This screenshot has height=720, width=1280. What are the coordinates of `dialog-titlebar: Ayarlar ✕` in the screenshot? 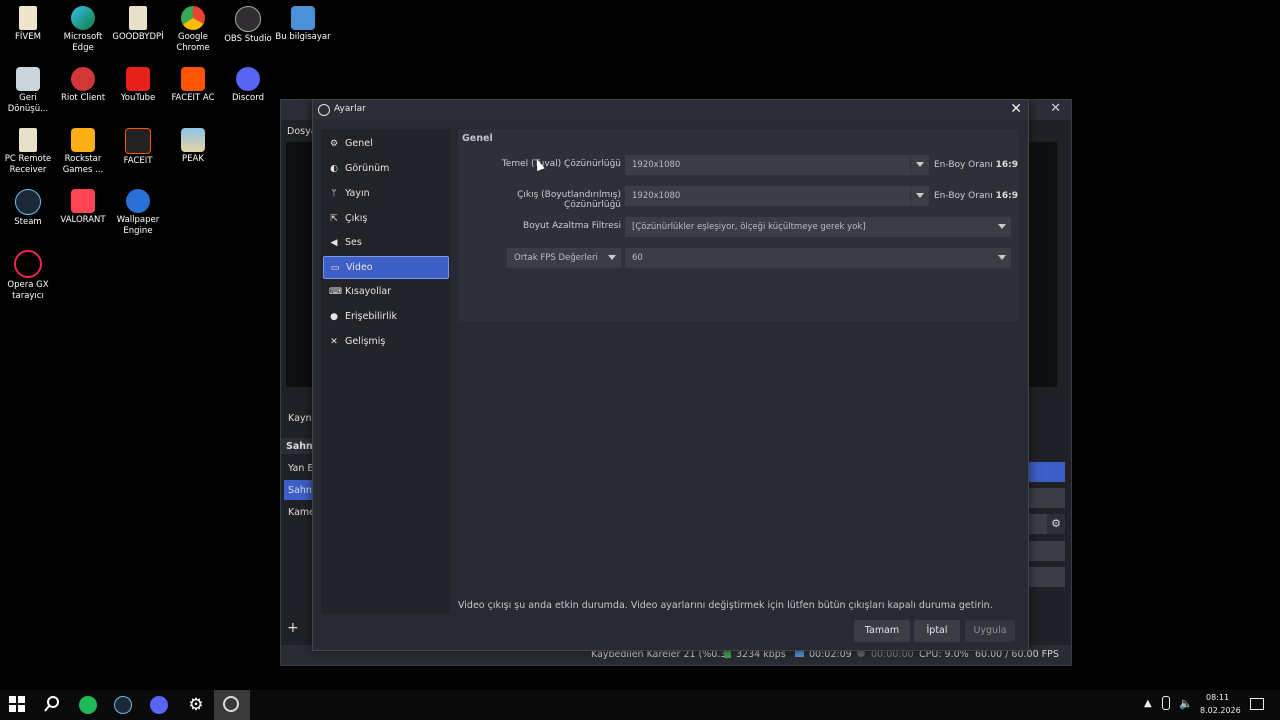 It's located at (670, 110).